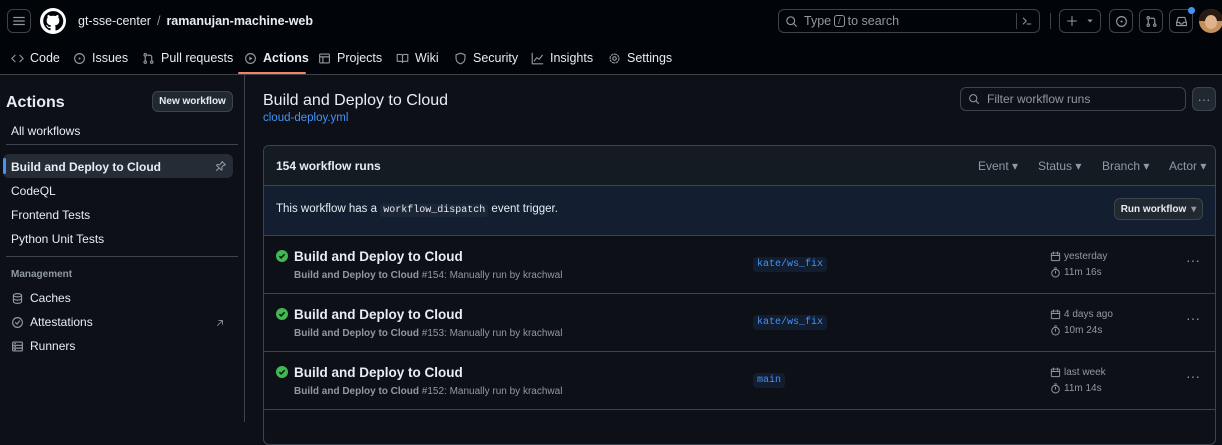  What do you see at coordinates (114, 21) in the screenshot?
I see `org-link: gt-sse-center` at bounding box center [114, 21].